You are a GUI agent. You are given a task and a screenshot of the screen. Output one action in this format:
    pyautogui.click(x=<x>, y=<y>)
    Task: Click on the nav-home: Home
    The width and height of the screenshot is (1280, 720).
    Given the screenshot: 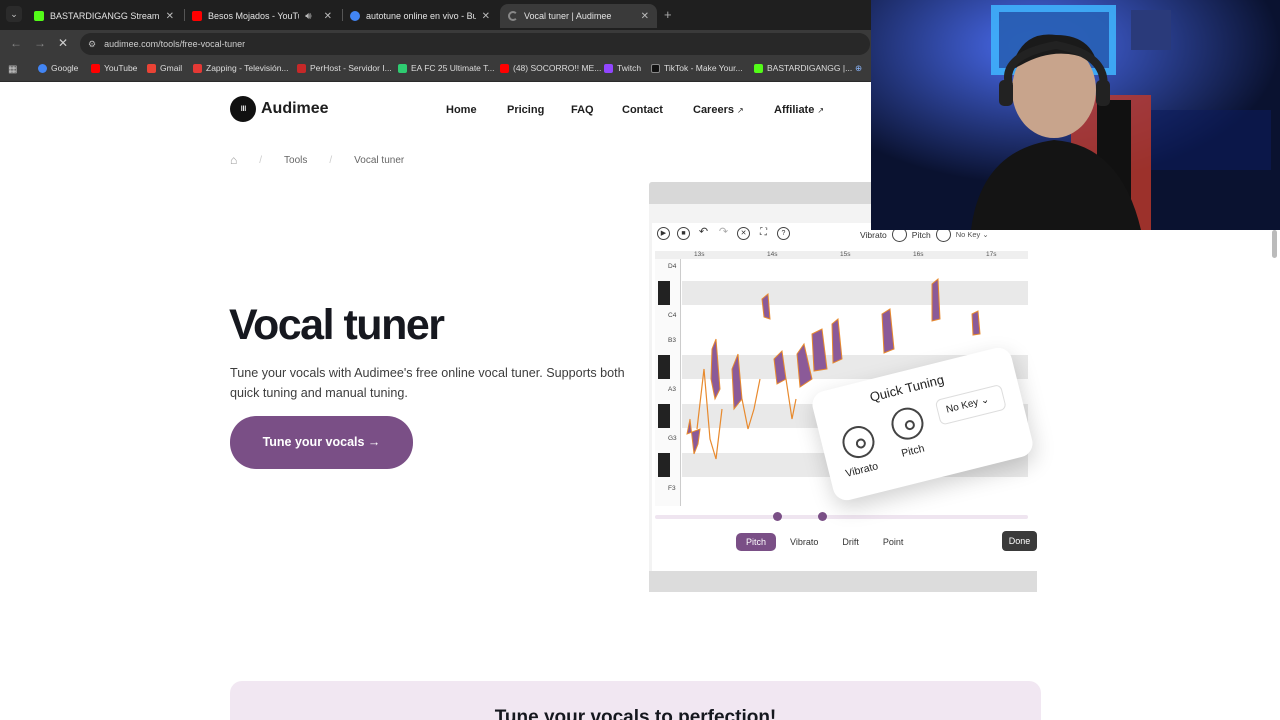 What is the action you would take?
    pyautogui.click(x=461, y=110)
    